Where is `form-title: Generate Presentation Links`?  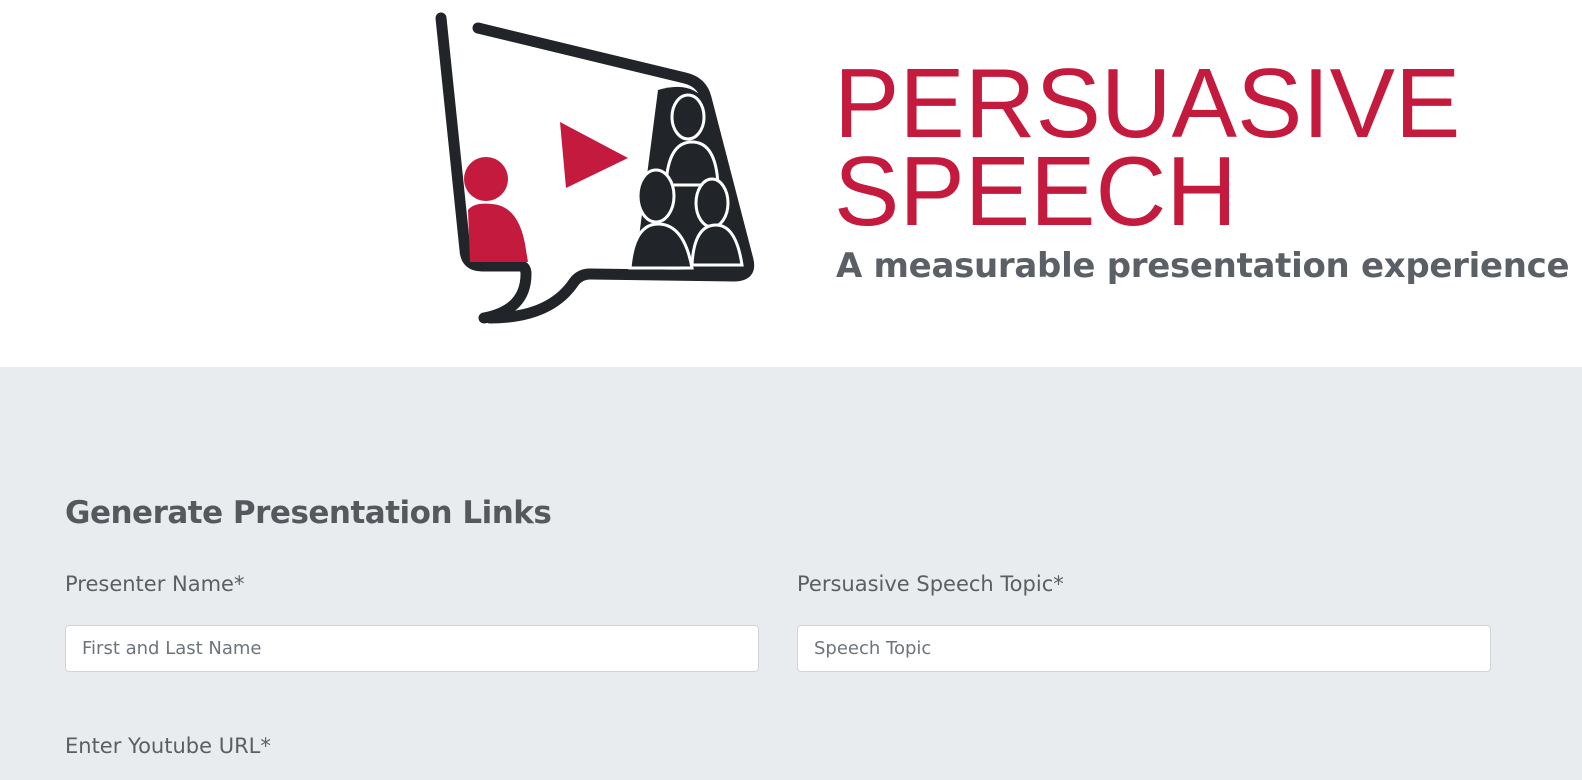 form-title: Generate Presentation Links is located at coordinates (308, 513).